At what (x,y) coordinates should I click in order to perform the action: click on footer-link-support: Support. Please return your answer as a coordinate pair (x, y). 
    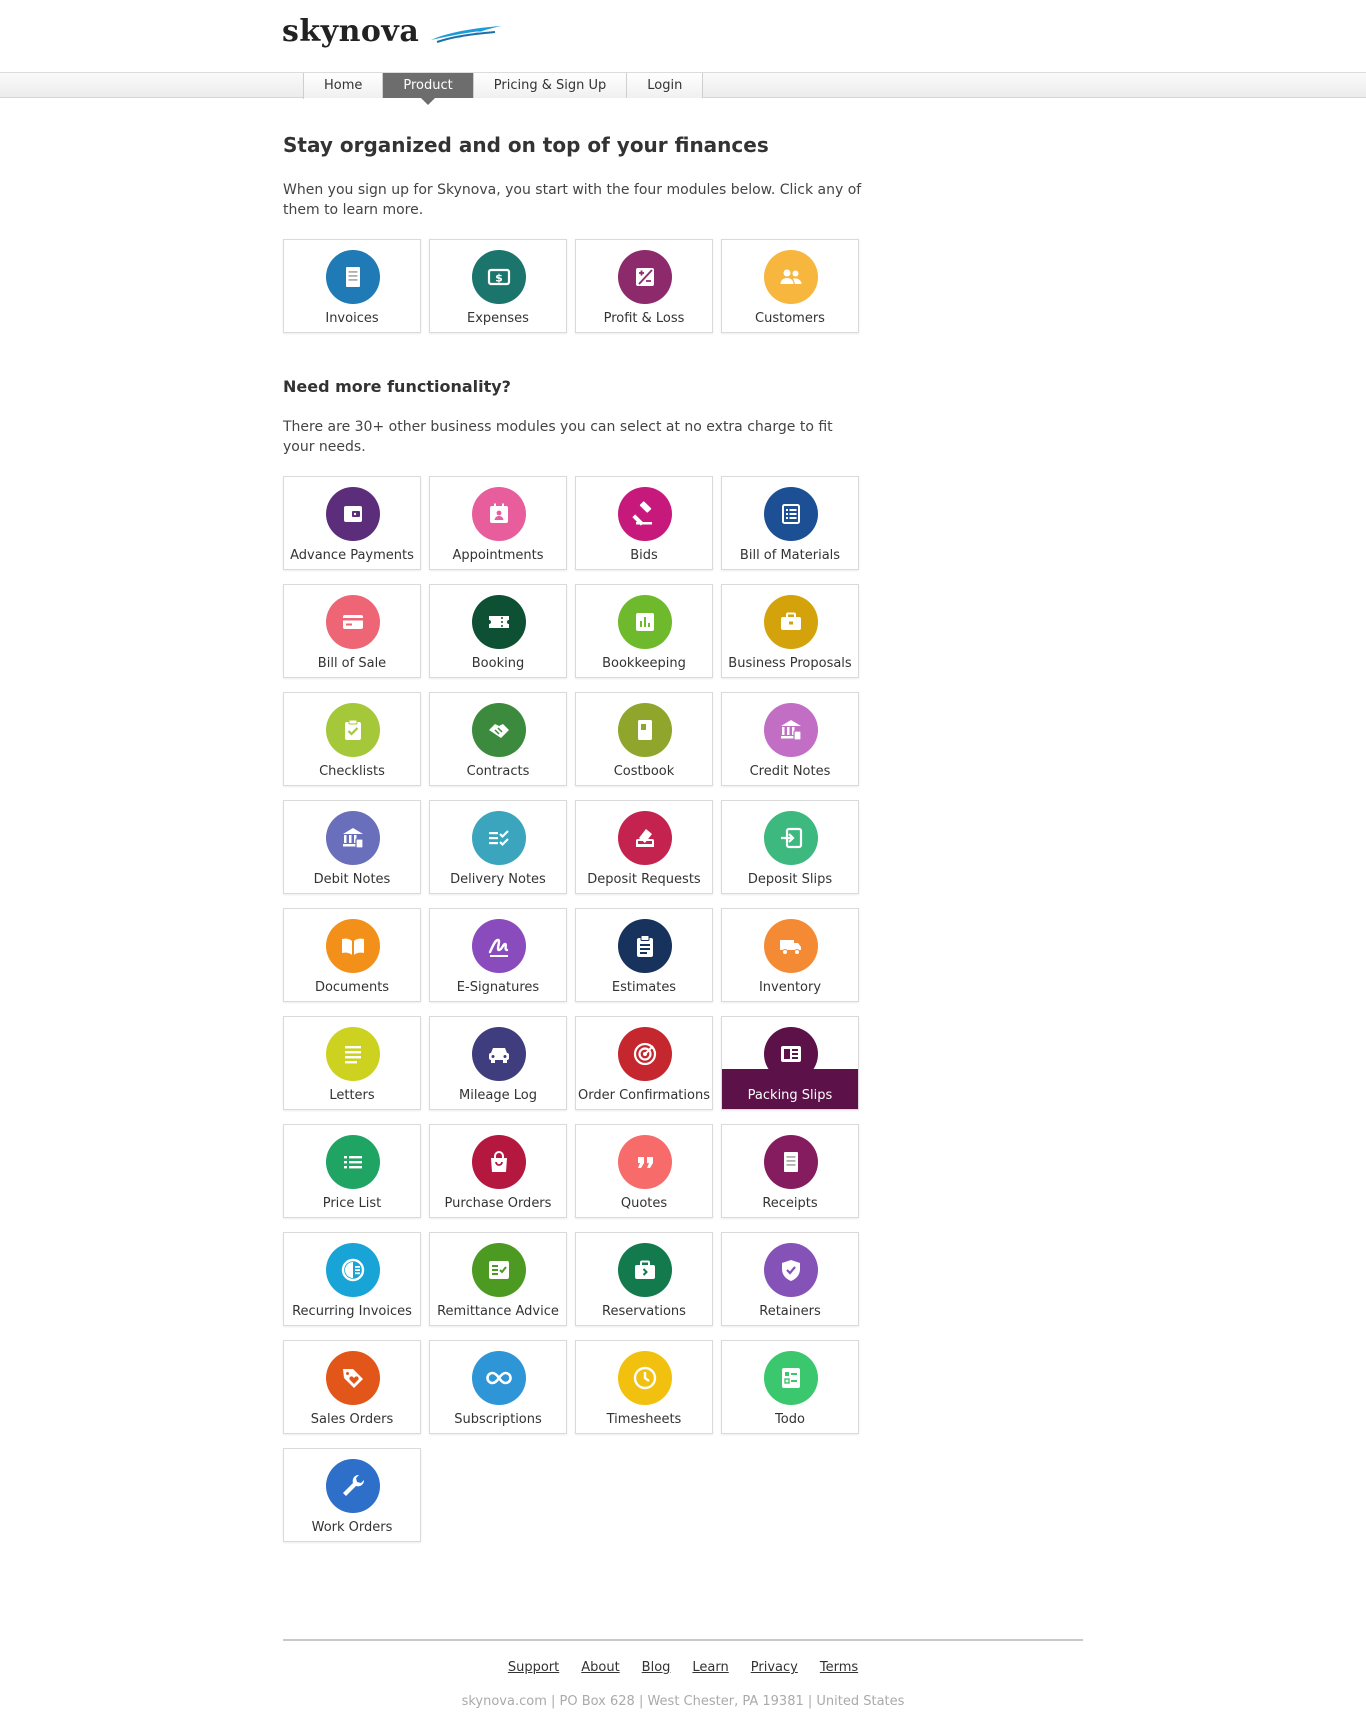
    Looking at the image, I should click on (533, 1667).